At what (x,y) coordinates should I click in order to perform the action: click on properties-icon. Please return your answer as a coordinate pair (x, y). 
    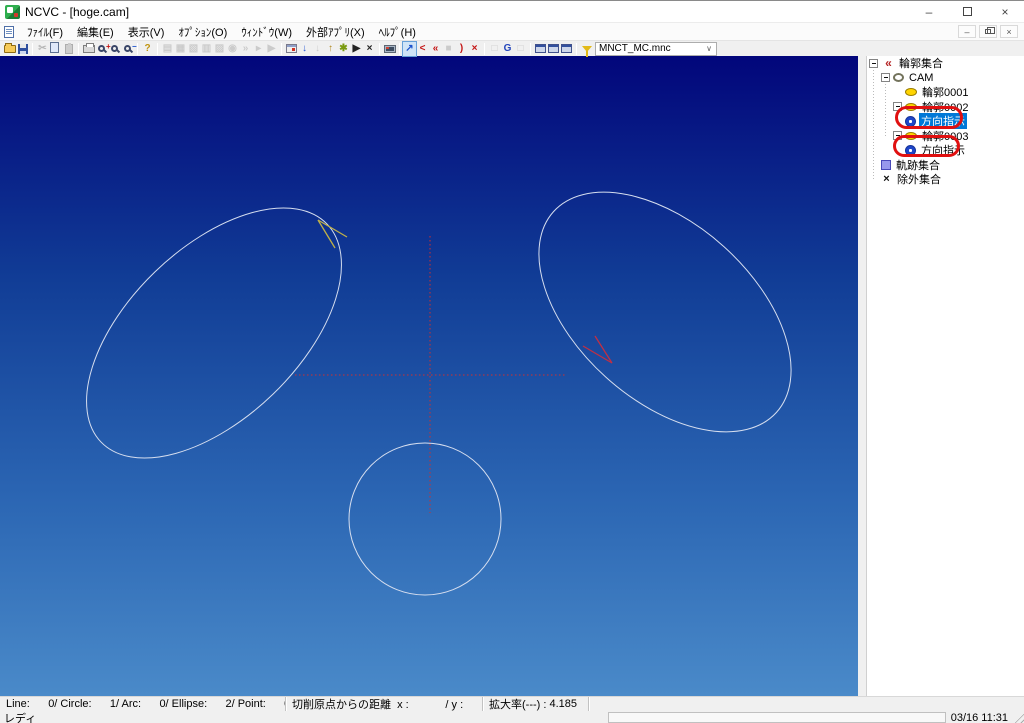
    Looking at the image, I should click on (291, 48).